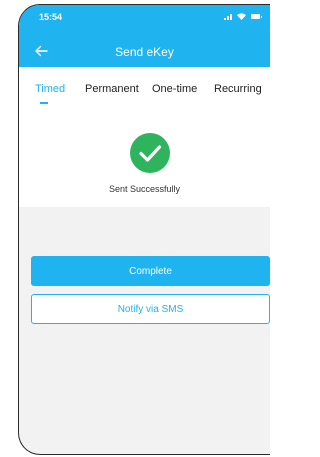 This screenshot has height=457, width=320. What do you see at coordinates (51, 17) in the screenshot?
I see `status-time: 15:54` at bounding box center [51, 17].